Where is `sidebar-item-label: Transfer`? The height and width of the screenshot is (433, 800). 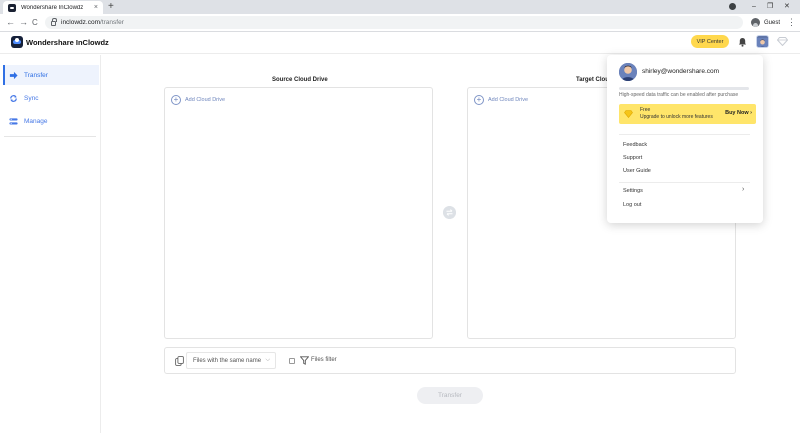 sidebar-item-label: Transfer is located at coordinates (36, 75).